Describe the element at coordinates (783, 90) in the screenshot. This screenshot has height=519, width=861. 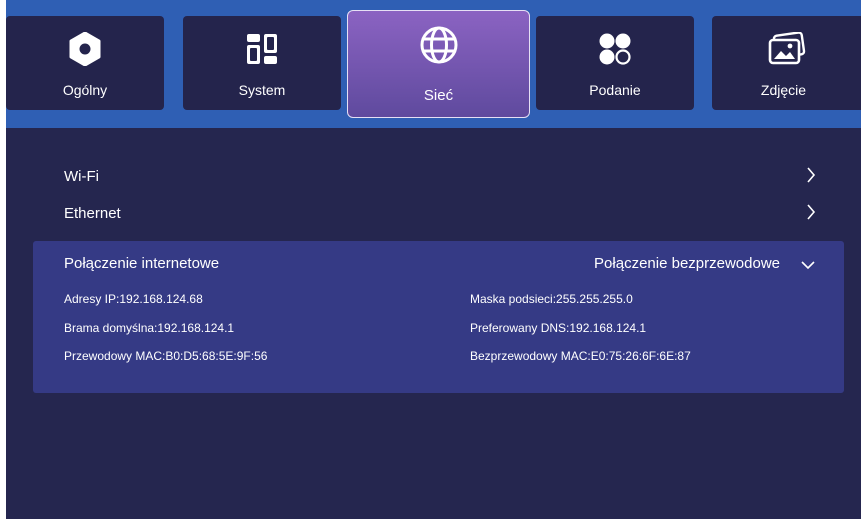
I see `tab-photo-label: Zdjęcie` at that location.